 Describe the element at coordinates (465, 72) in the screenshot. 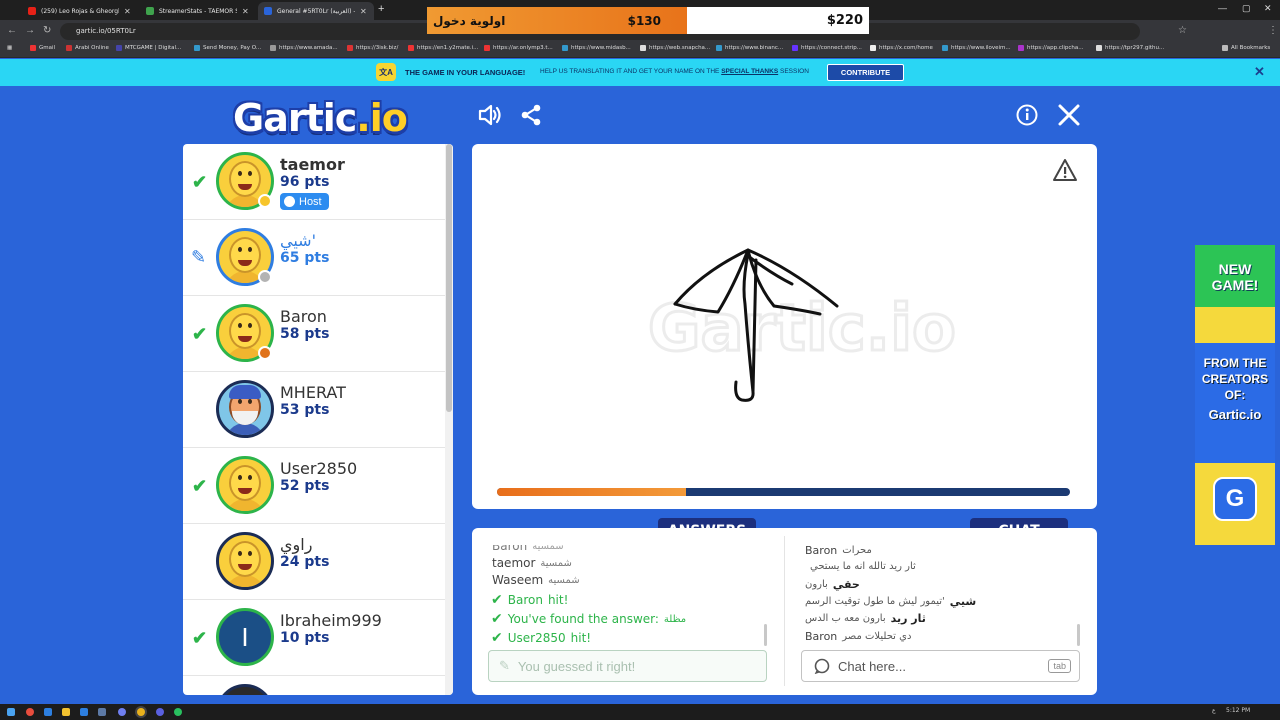

I see `banner-headline: THE GAME IN YOUR LANGUAGE!` at that location.